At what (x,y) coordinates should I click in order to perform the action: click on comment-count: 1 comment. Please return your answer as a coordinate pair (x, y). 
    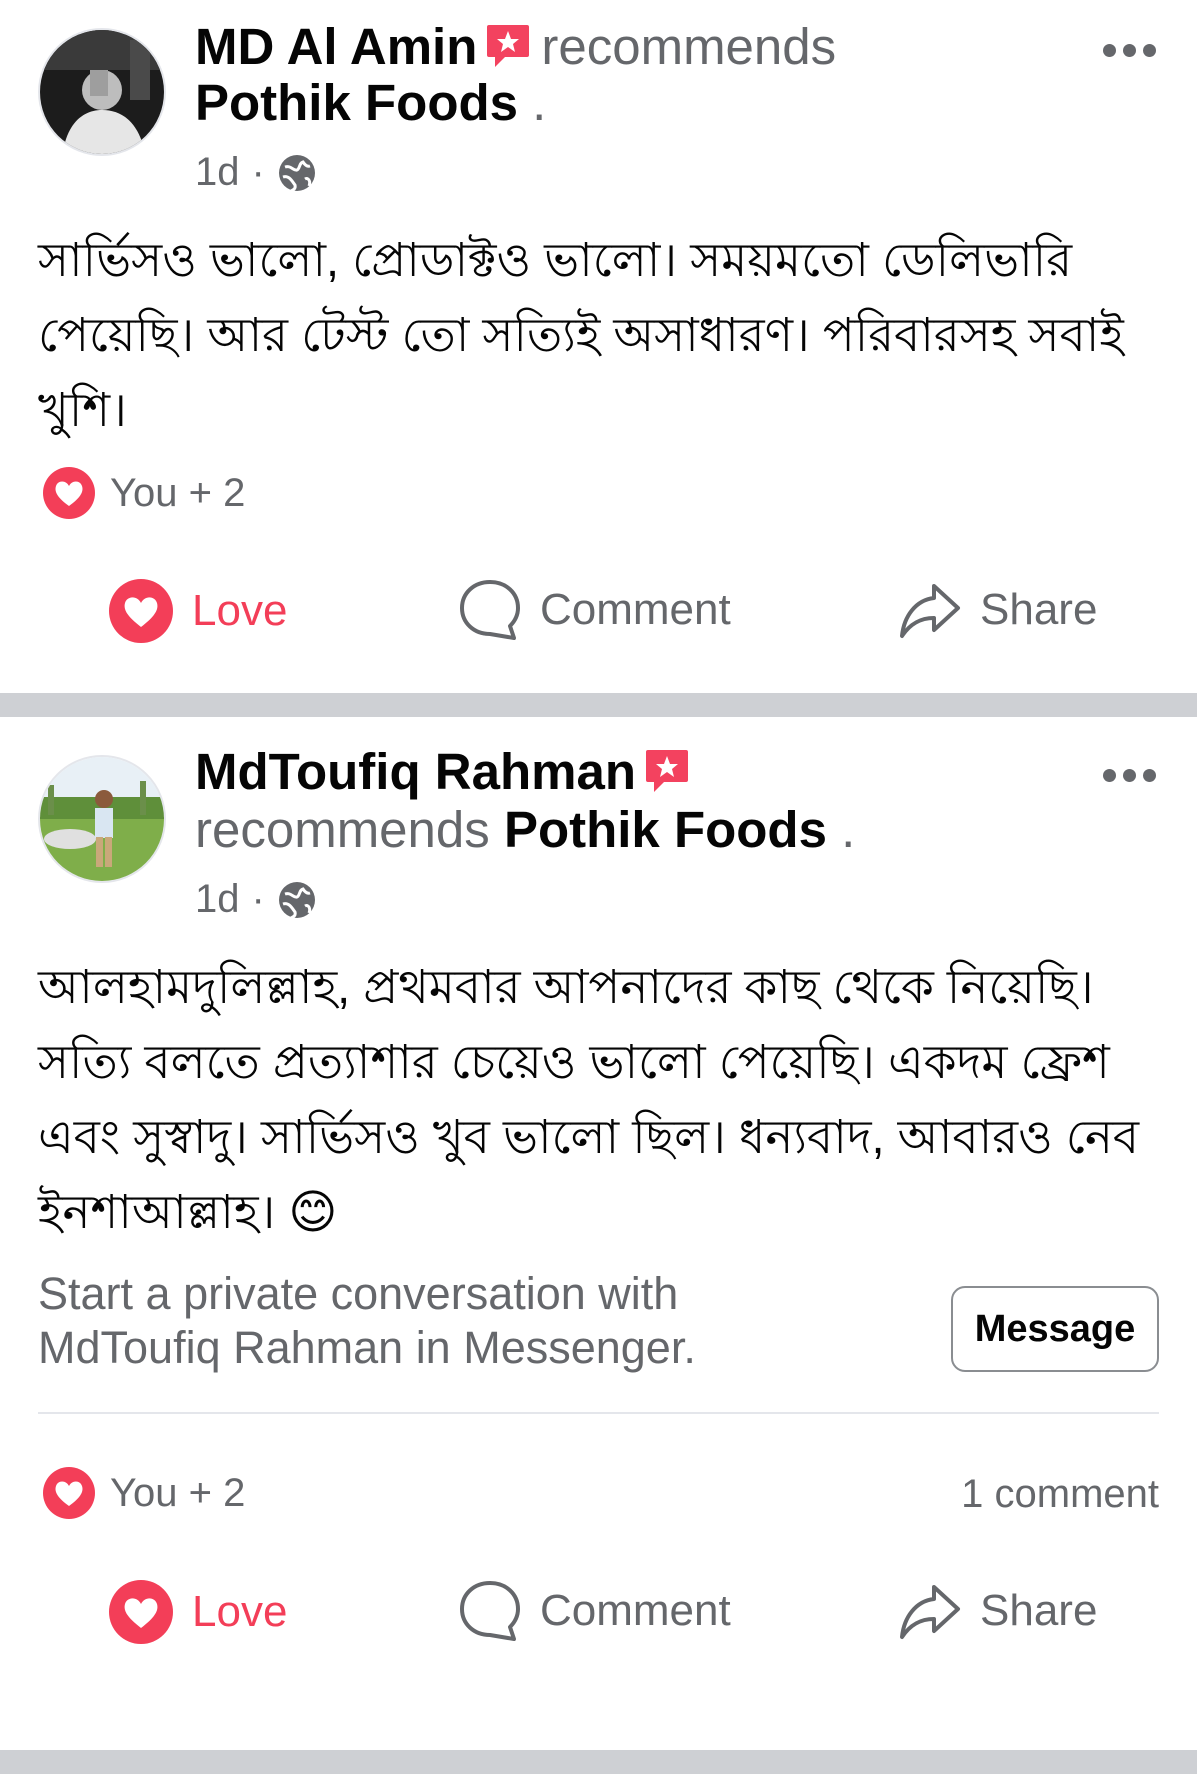
    Looking at the image, I should click on (1060, 1494).